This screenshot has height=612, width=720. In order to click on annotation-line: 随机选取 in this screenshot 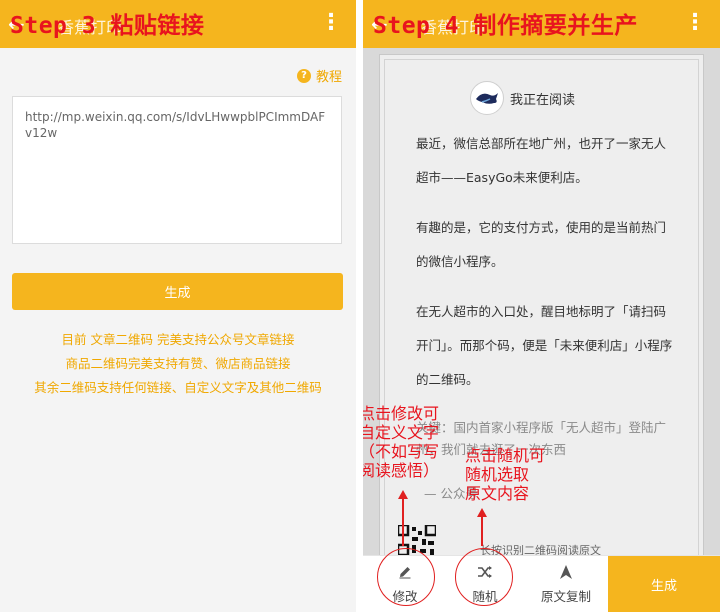, I will do `click(497, 474)`.